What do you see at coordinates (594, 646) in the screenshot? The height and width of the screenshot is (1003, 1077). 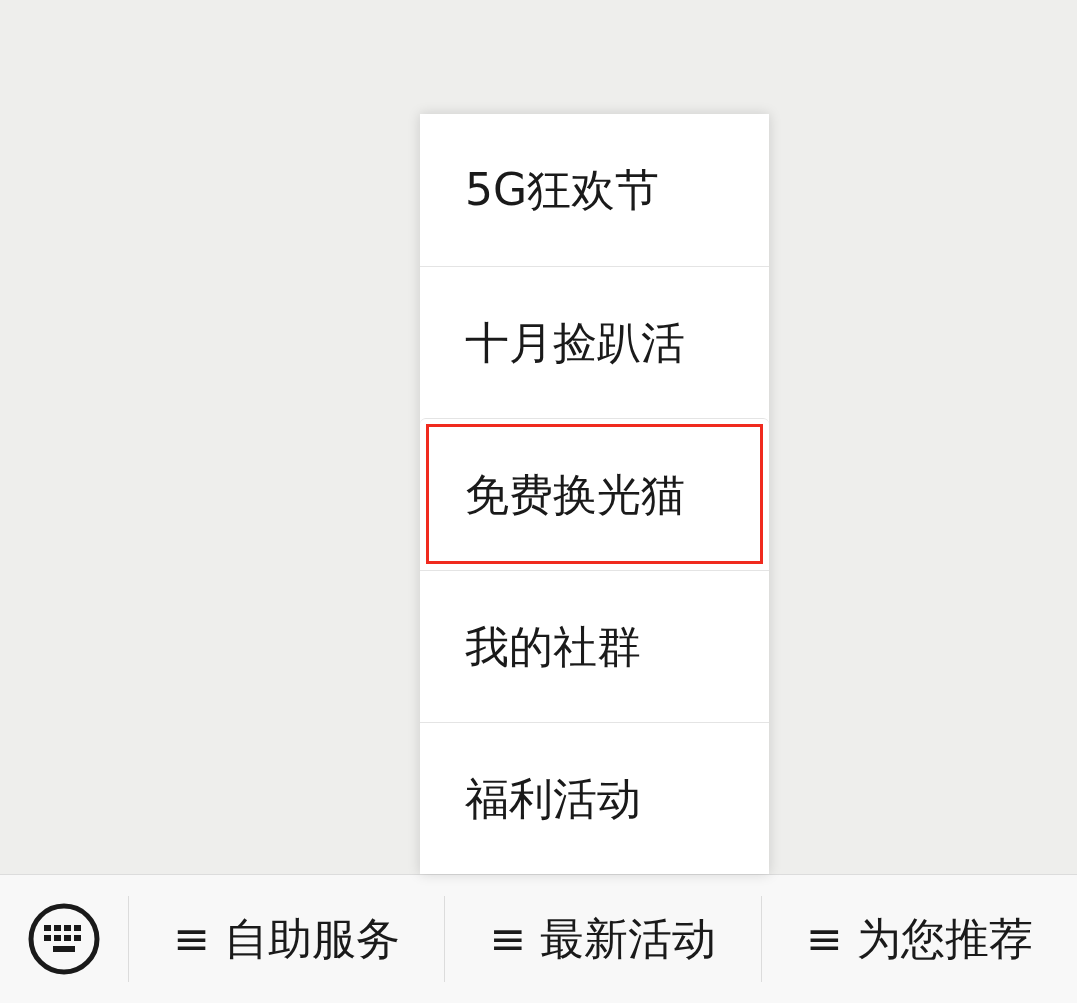 I see `menu-item: 我的社群` at bounding box center [594, 646].